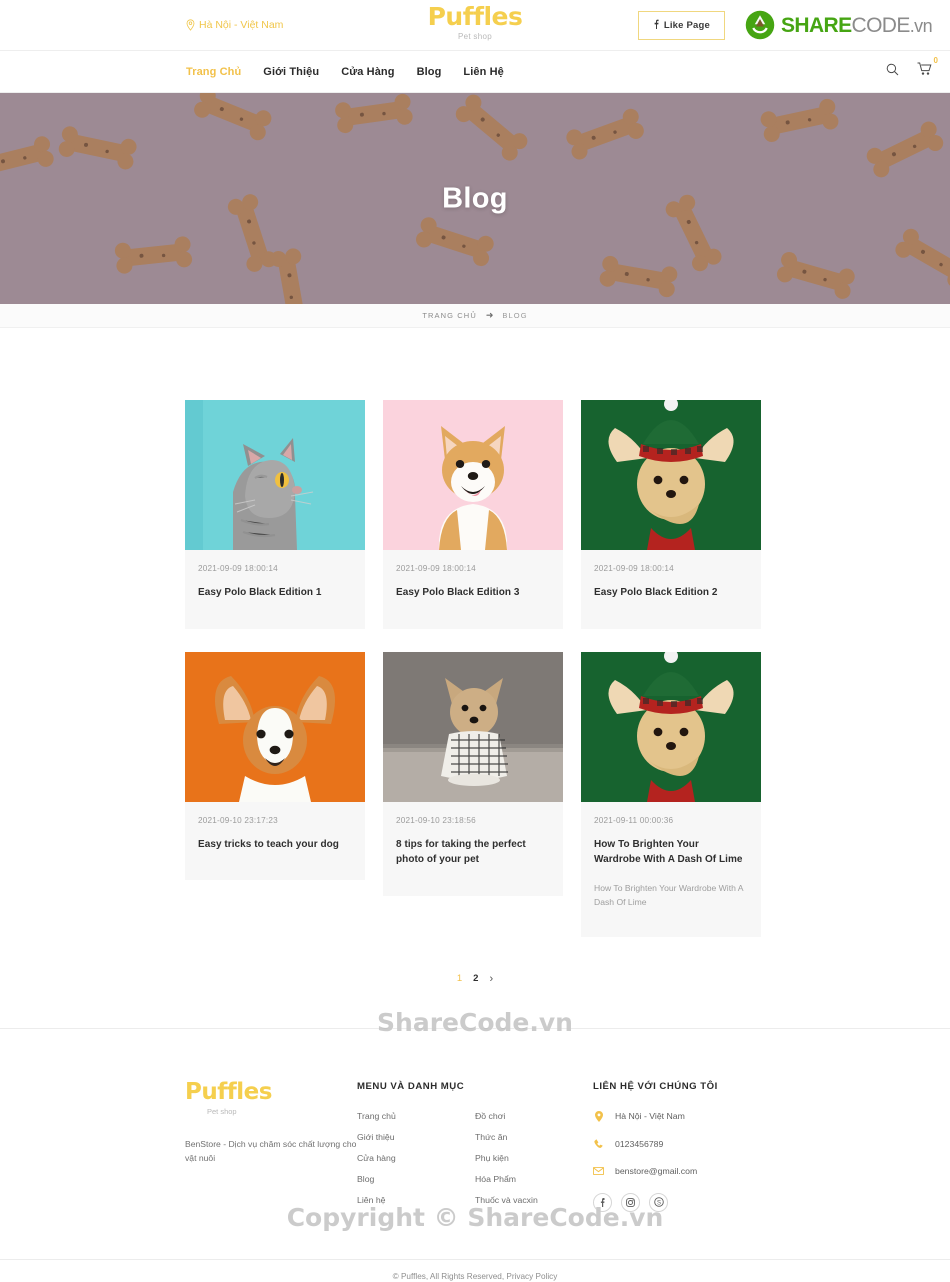 The width and height of the screenshot is (950, 1282). Describe the element at coordinates (634, 820) in the screenshot. I see `blog-card-date: 2021-09-11 00:00:36` at that location.